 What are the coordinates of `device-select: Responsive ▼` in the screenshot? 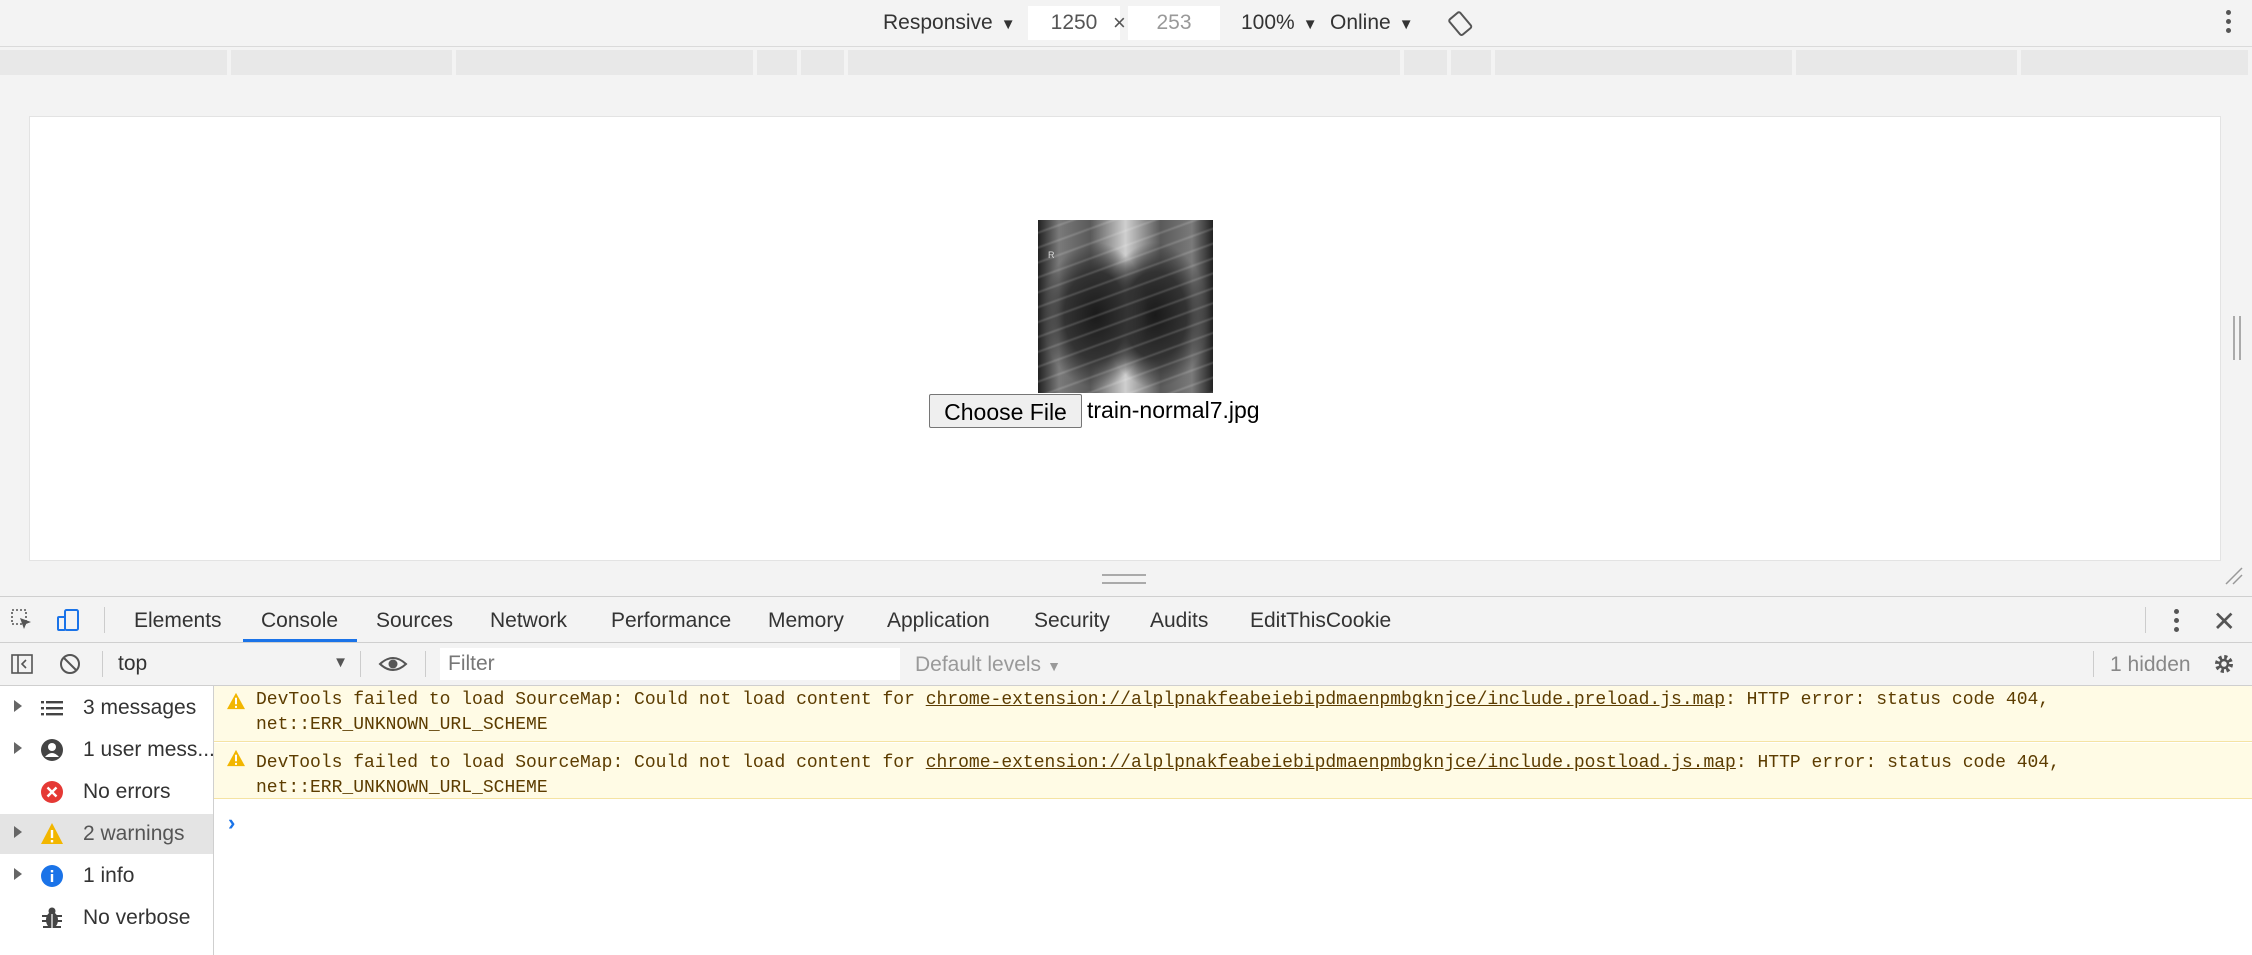 It's located at (949, 24).